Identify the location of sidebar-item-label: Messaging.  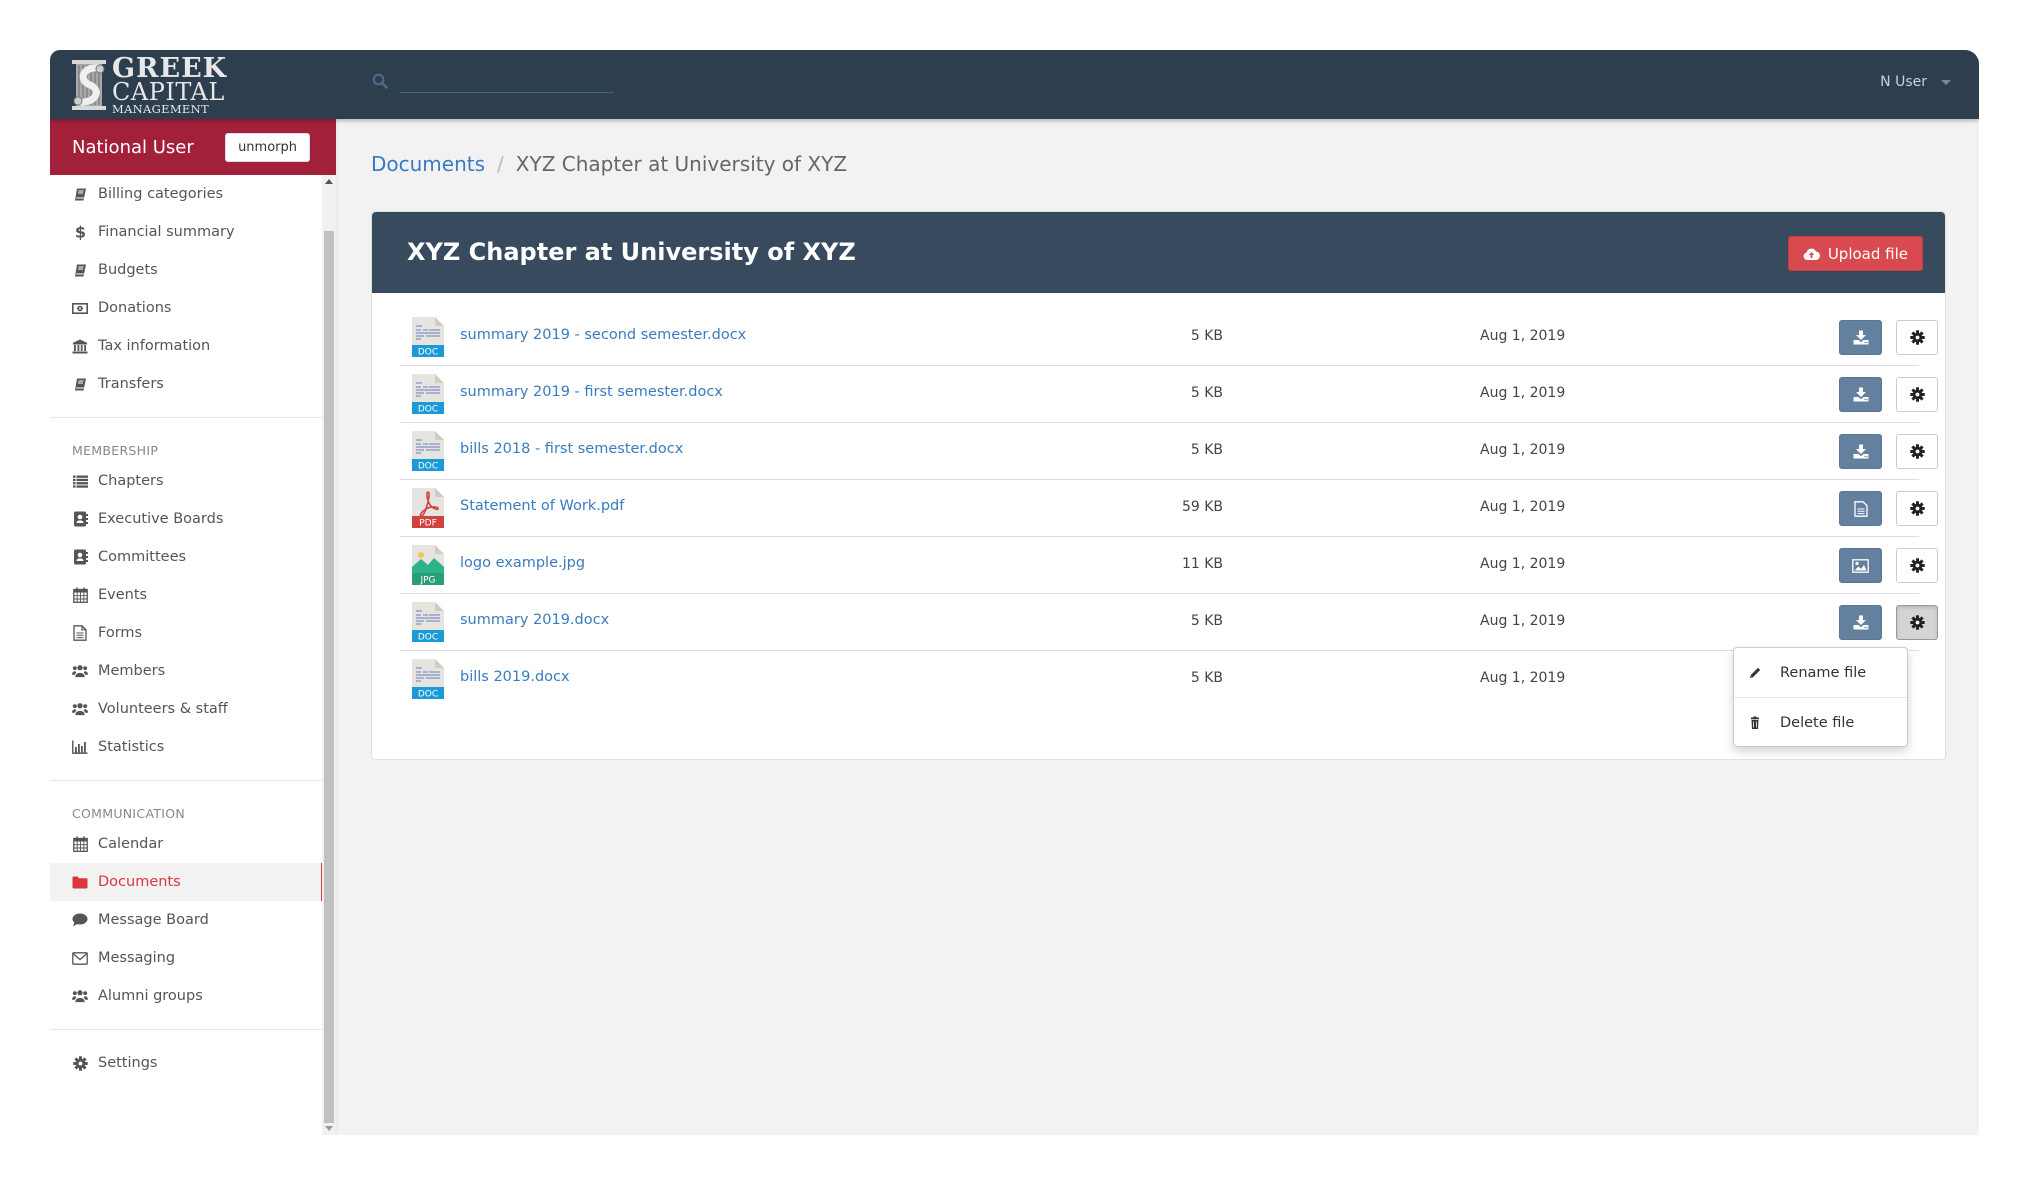
(137, 958).